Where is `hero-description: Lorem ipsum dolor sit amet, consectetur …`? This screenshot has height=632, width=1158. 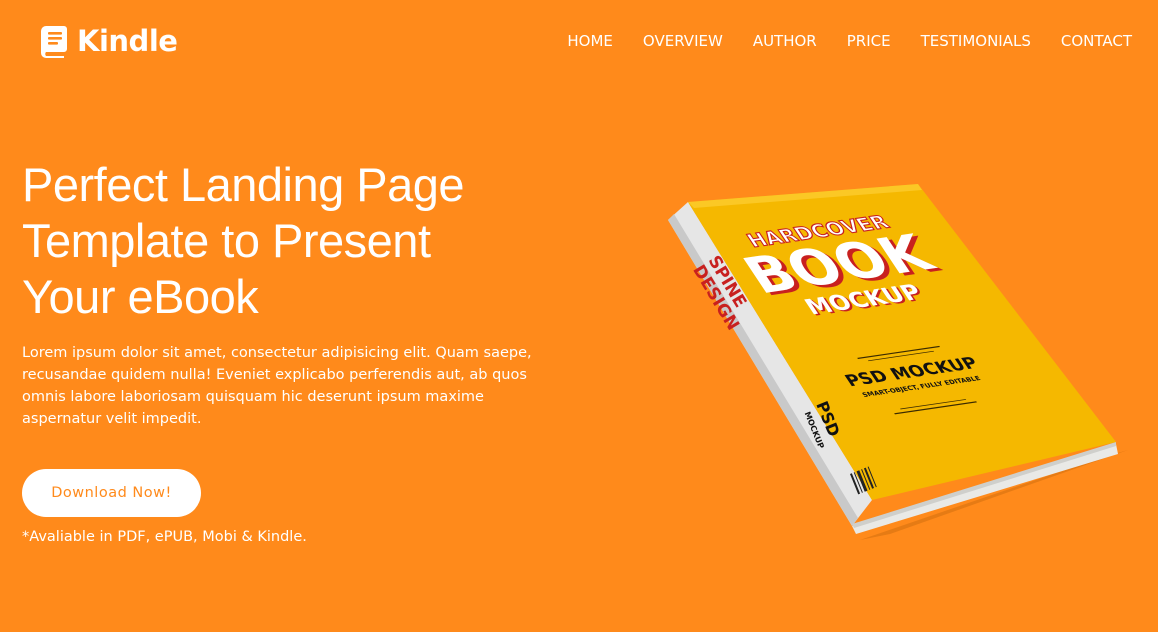
hero-description: Lorem ipsum dolor sit amet, consectetur … is located at coordinates (277, 386).